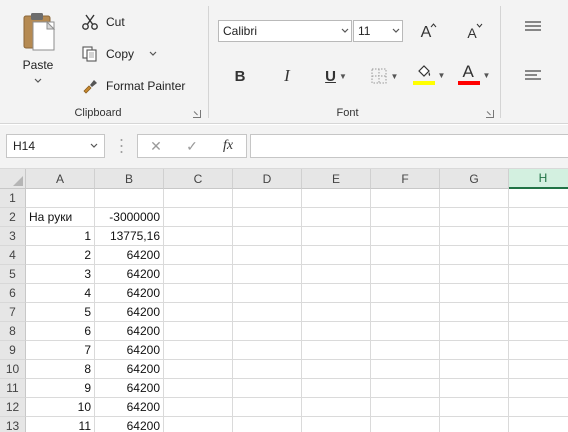 The height and width of the screenshot is (432, 568). Describe the element at coordinates (94, 146) in the screenshot. I see `name-box-dropdown-icon` at that location.